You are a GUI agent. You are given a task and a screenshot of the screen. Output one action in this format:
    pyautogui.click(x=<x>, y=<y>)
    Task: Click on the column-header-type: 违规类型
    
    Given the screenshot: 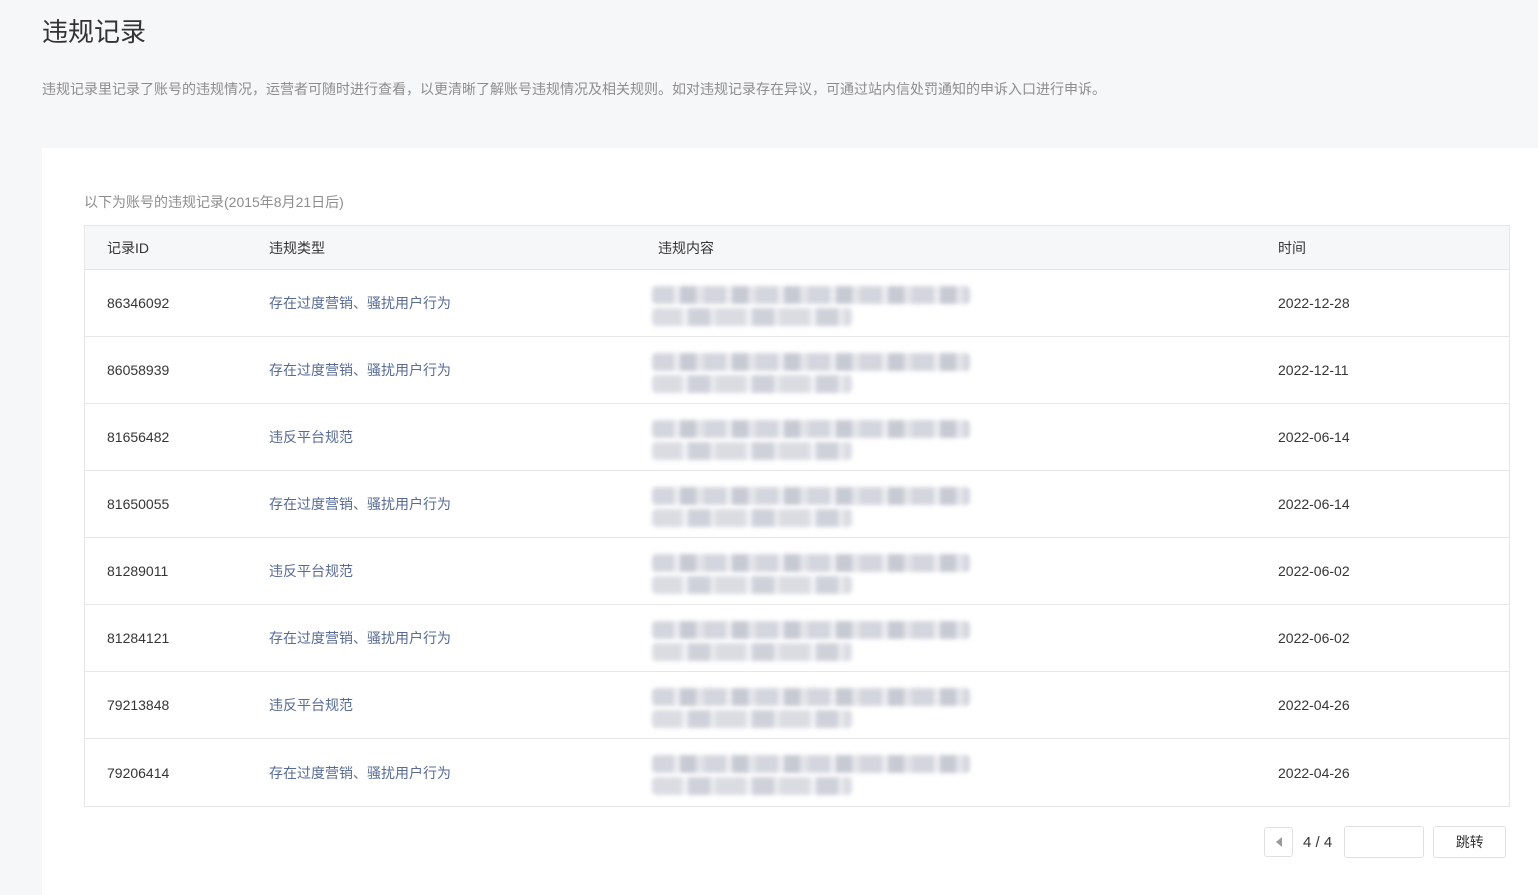 What is the action you would take?
    pyautogui.click(x=297, y=247)
    